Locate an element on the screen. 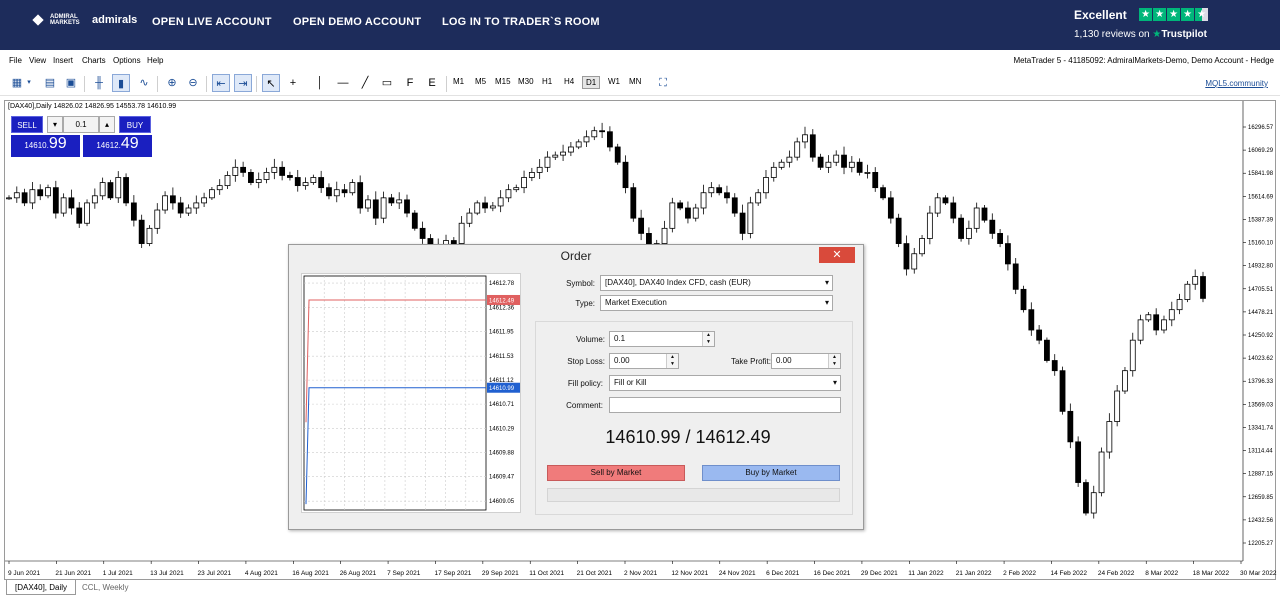 The width and height of the screenshot is (1280, 597). horizontal-line-icon: — is located at coordinates (343, 83).